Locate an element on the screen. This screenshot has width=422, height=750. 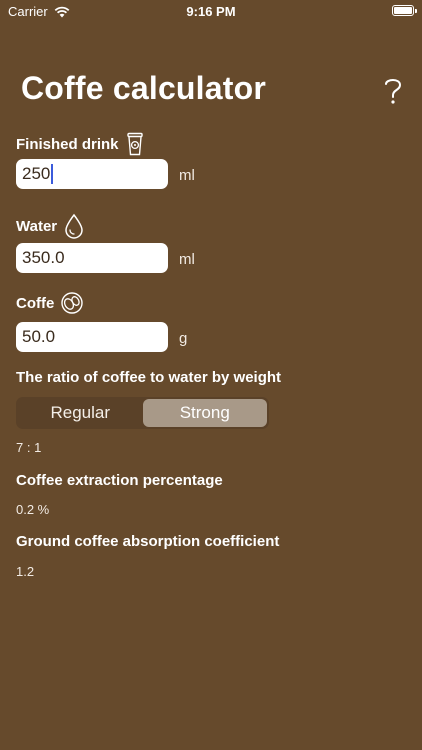
ratio-label: The ratio of coffee to water by weight is located at coordinates (148, 377).